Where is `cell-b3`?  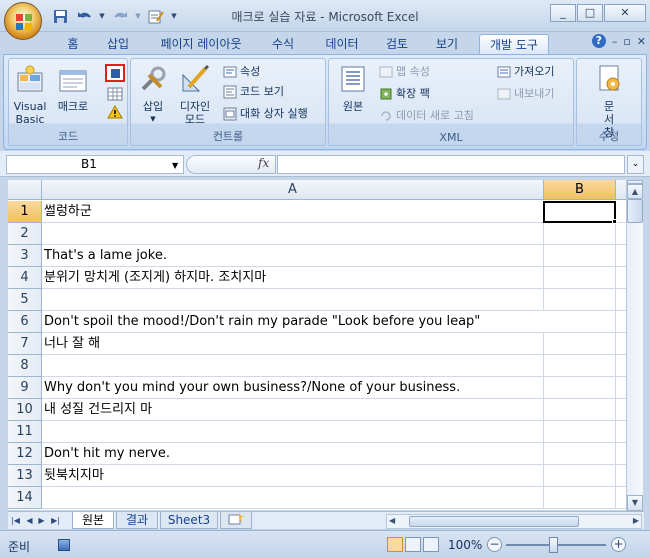
cell-b3 is located at coordinates (580, 256).